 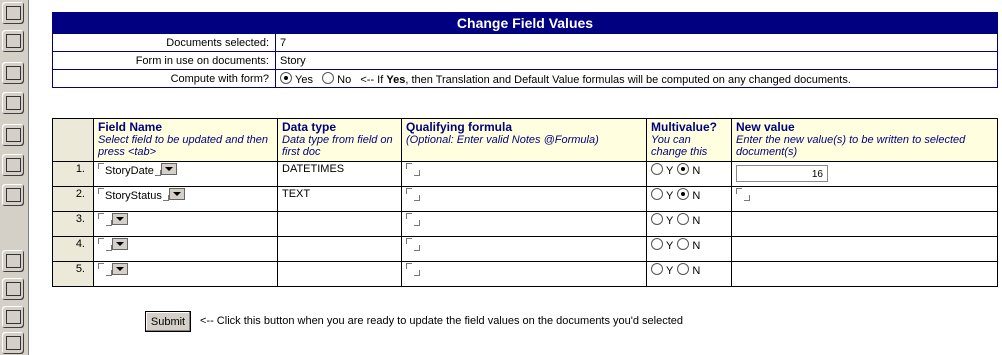 I want to click on more-bookmarks-icon, so click(x=13, y=317).